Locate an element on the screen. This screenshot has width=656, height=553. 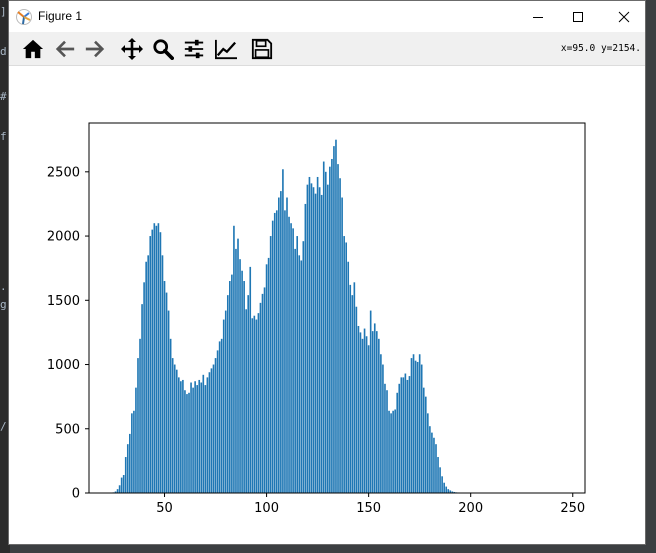
configure-subplots-button is located at coordinates (194, 49).